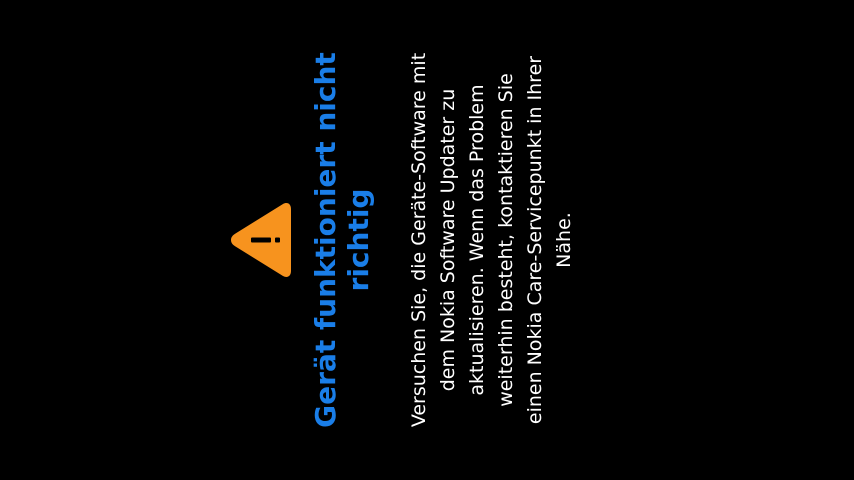  Describe the element at coordinates (260, 240) in the screenshot. I see `warning-icon` at that location.